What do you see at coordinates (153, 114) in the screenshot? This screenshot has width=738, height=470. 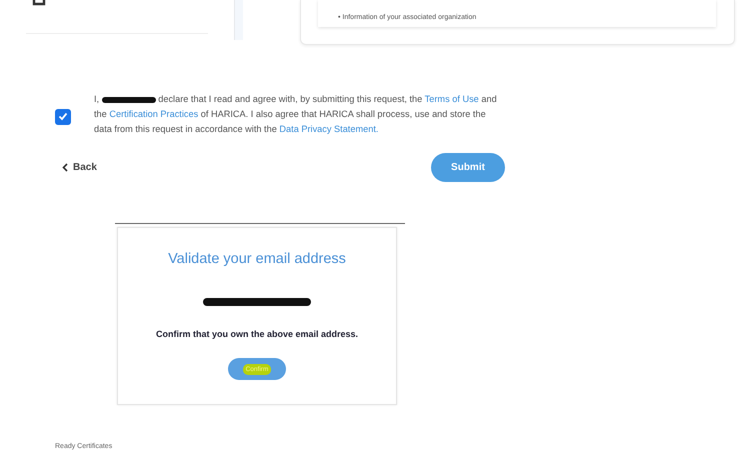 I see `terms-link: Certification Practices` at bounding box center [153, 114].